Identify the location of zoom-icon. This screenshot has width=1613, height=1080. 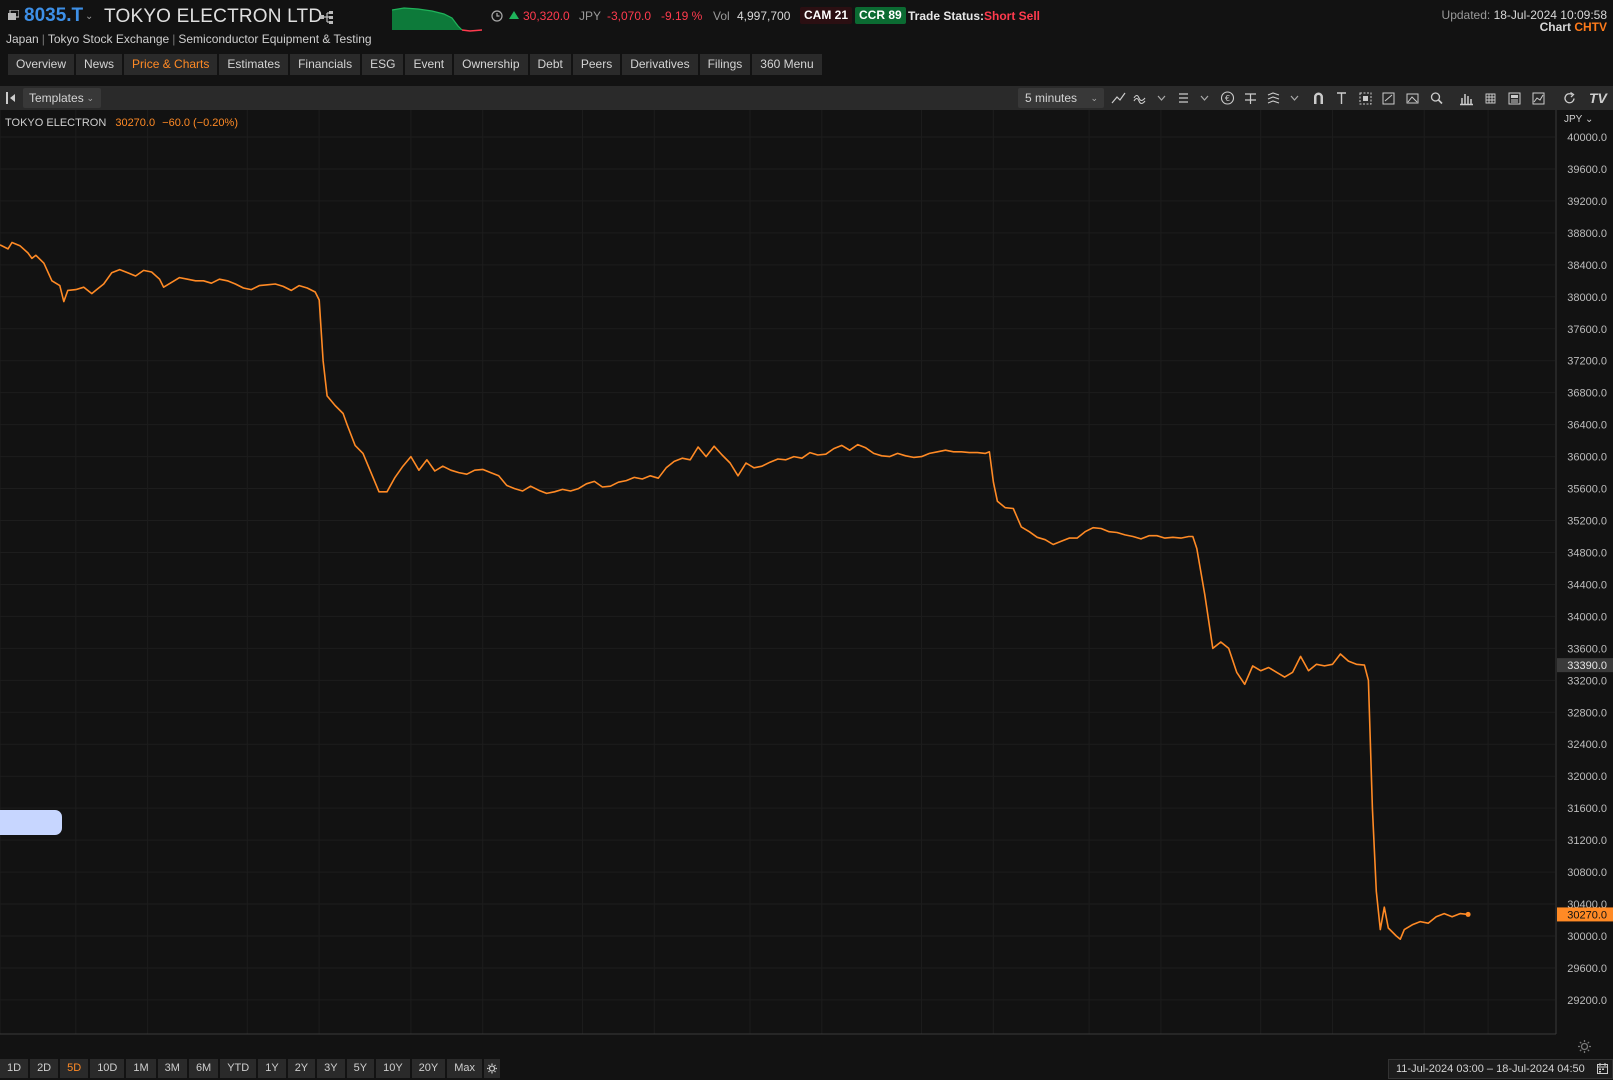
(1436, 98).